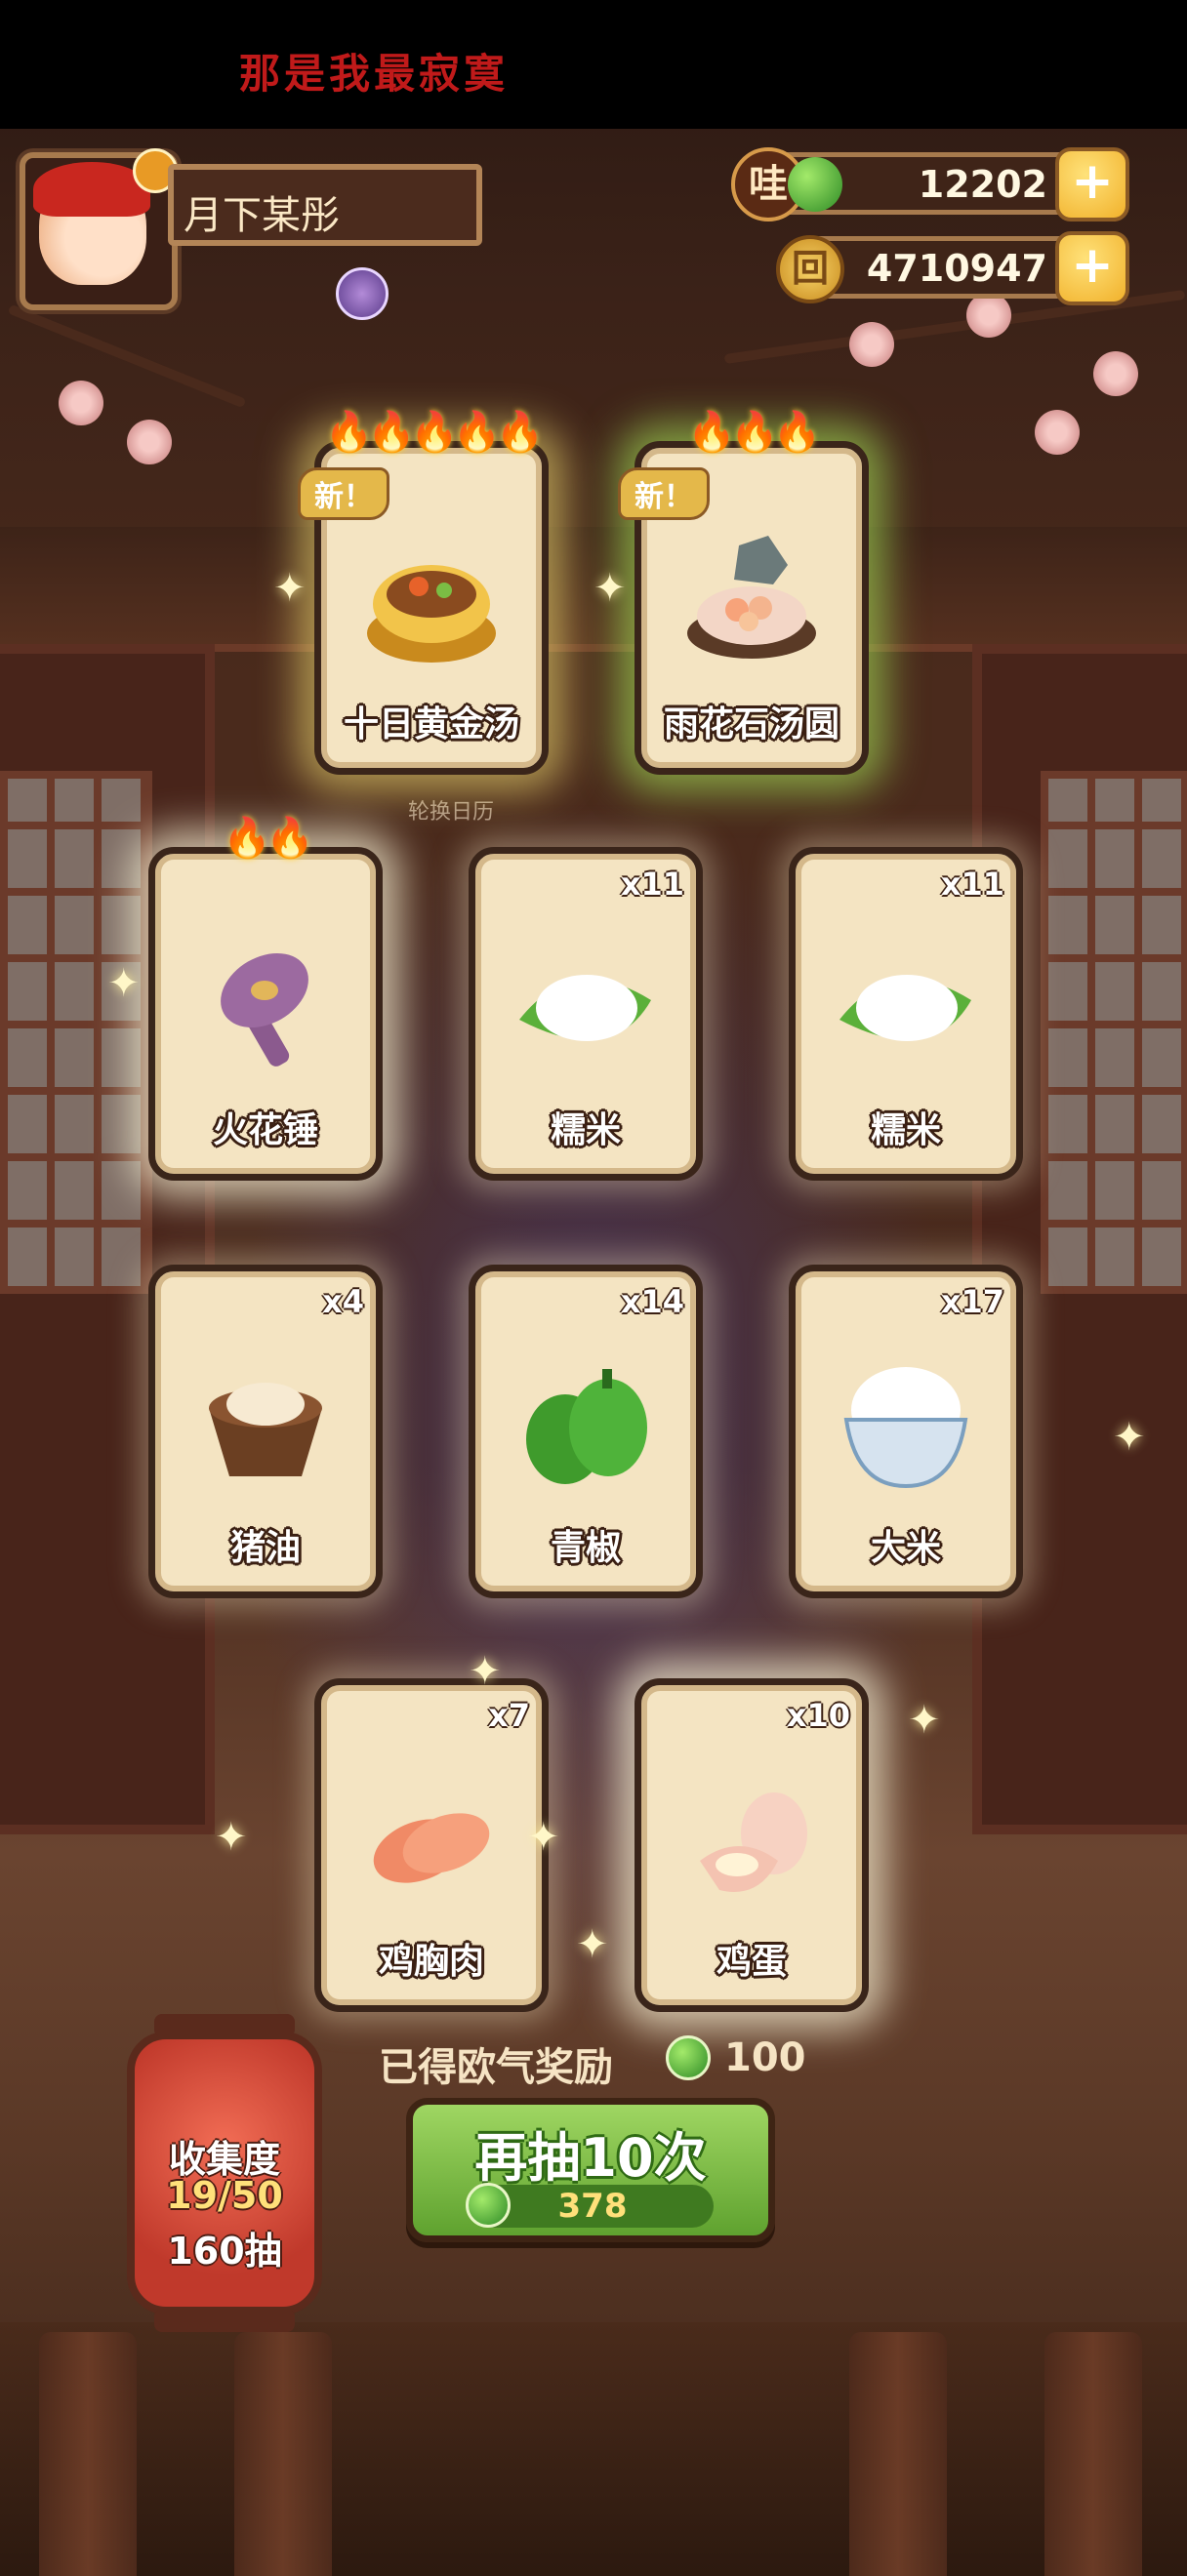 This screenshot has width=1187, height=2576. Describe the element at coordinates (818, 1715) in the screenshot. I see `card-quantity: x10` at that location.